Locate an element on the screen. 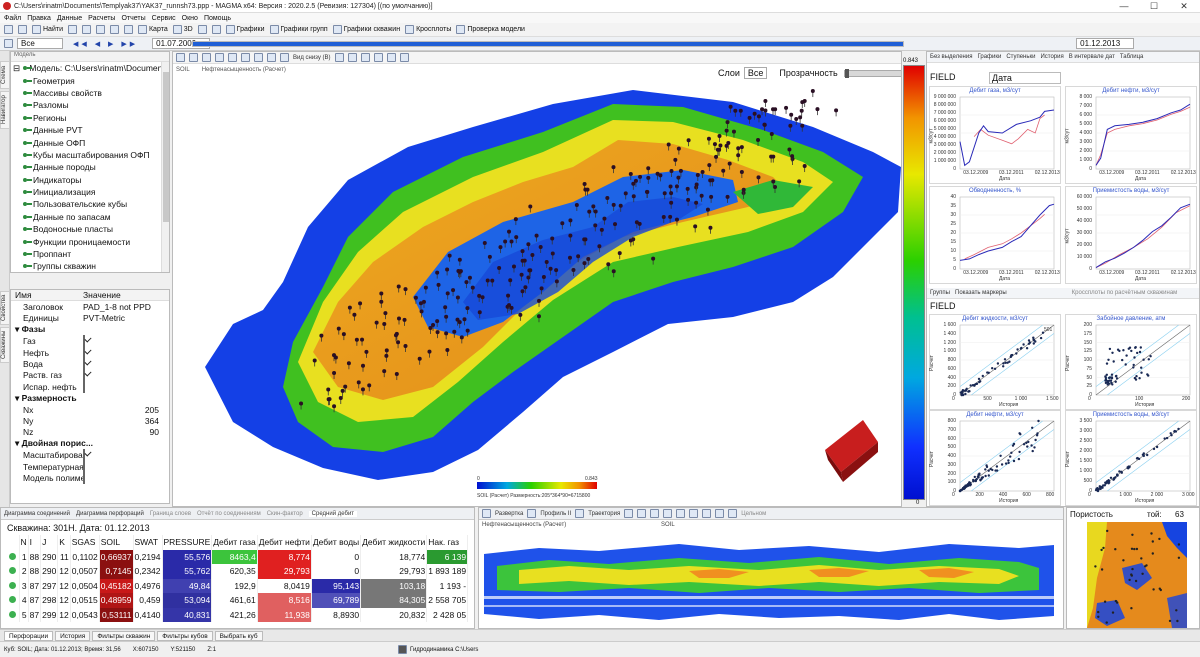 This screenshot has height=657, width=1200. prop-value: 364 is located at coordinates (126, 421).